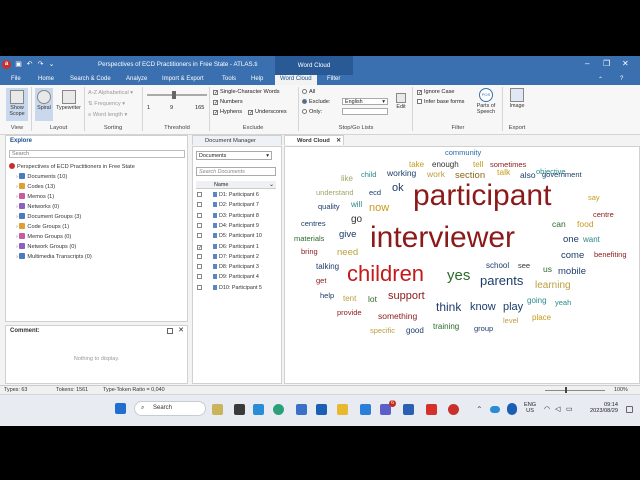  I want to click on language-indicator: ENG US, so click(530, 408).